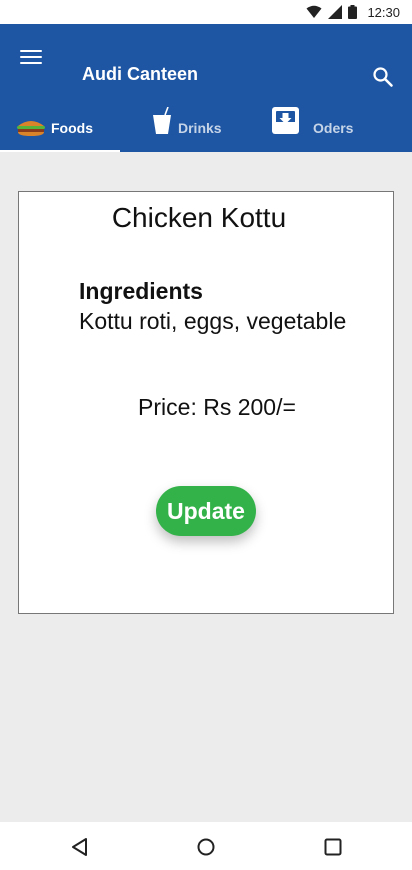 Image resolution: width=412 pixels, height=870 pixels. Describe the element at coordinates (335, 12) in the screenshot. I see `signal-icon` at that location.